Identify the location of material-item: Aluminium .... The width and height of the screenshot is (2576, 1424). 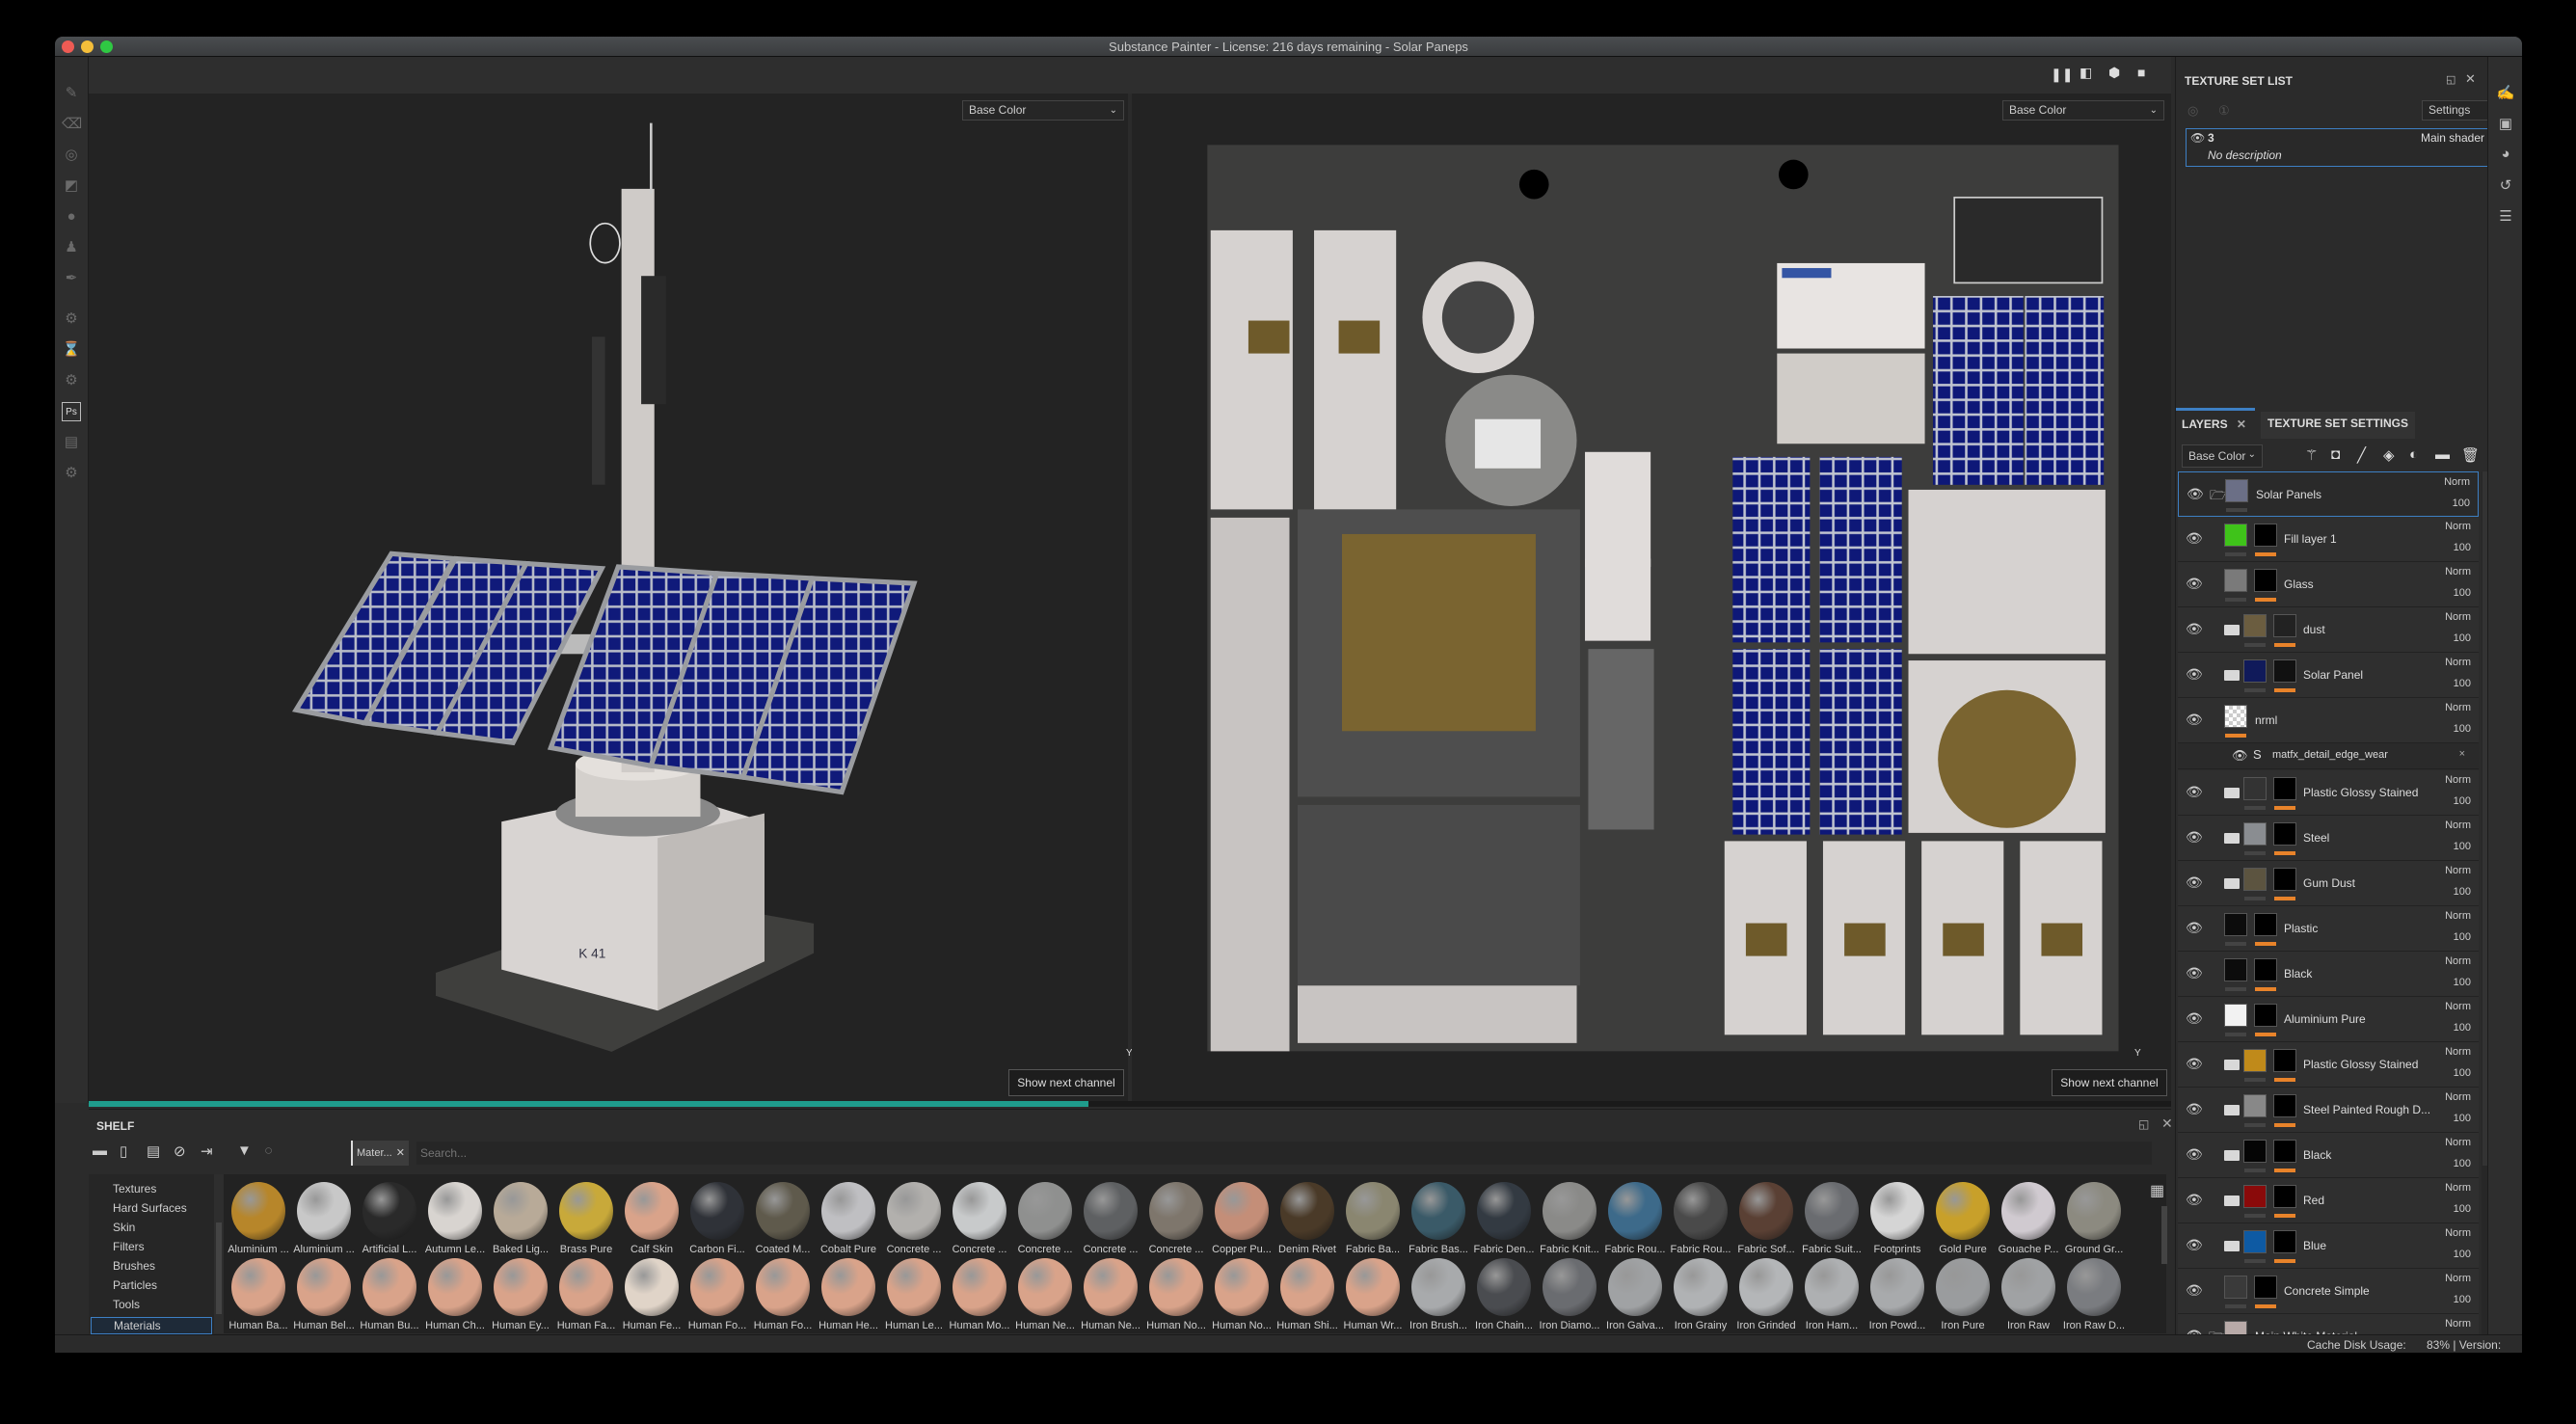
(259, 1219).